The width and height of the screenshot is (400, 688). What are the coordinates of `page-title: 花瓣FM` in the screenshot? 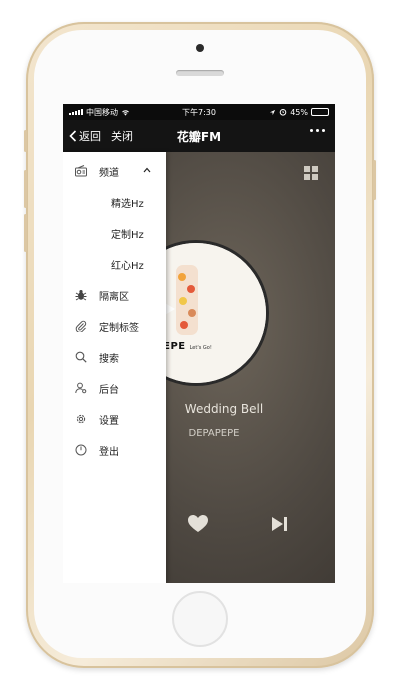 It's located at (199, 136).